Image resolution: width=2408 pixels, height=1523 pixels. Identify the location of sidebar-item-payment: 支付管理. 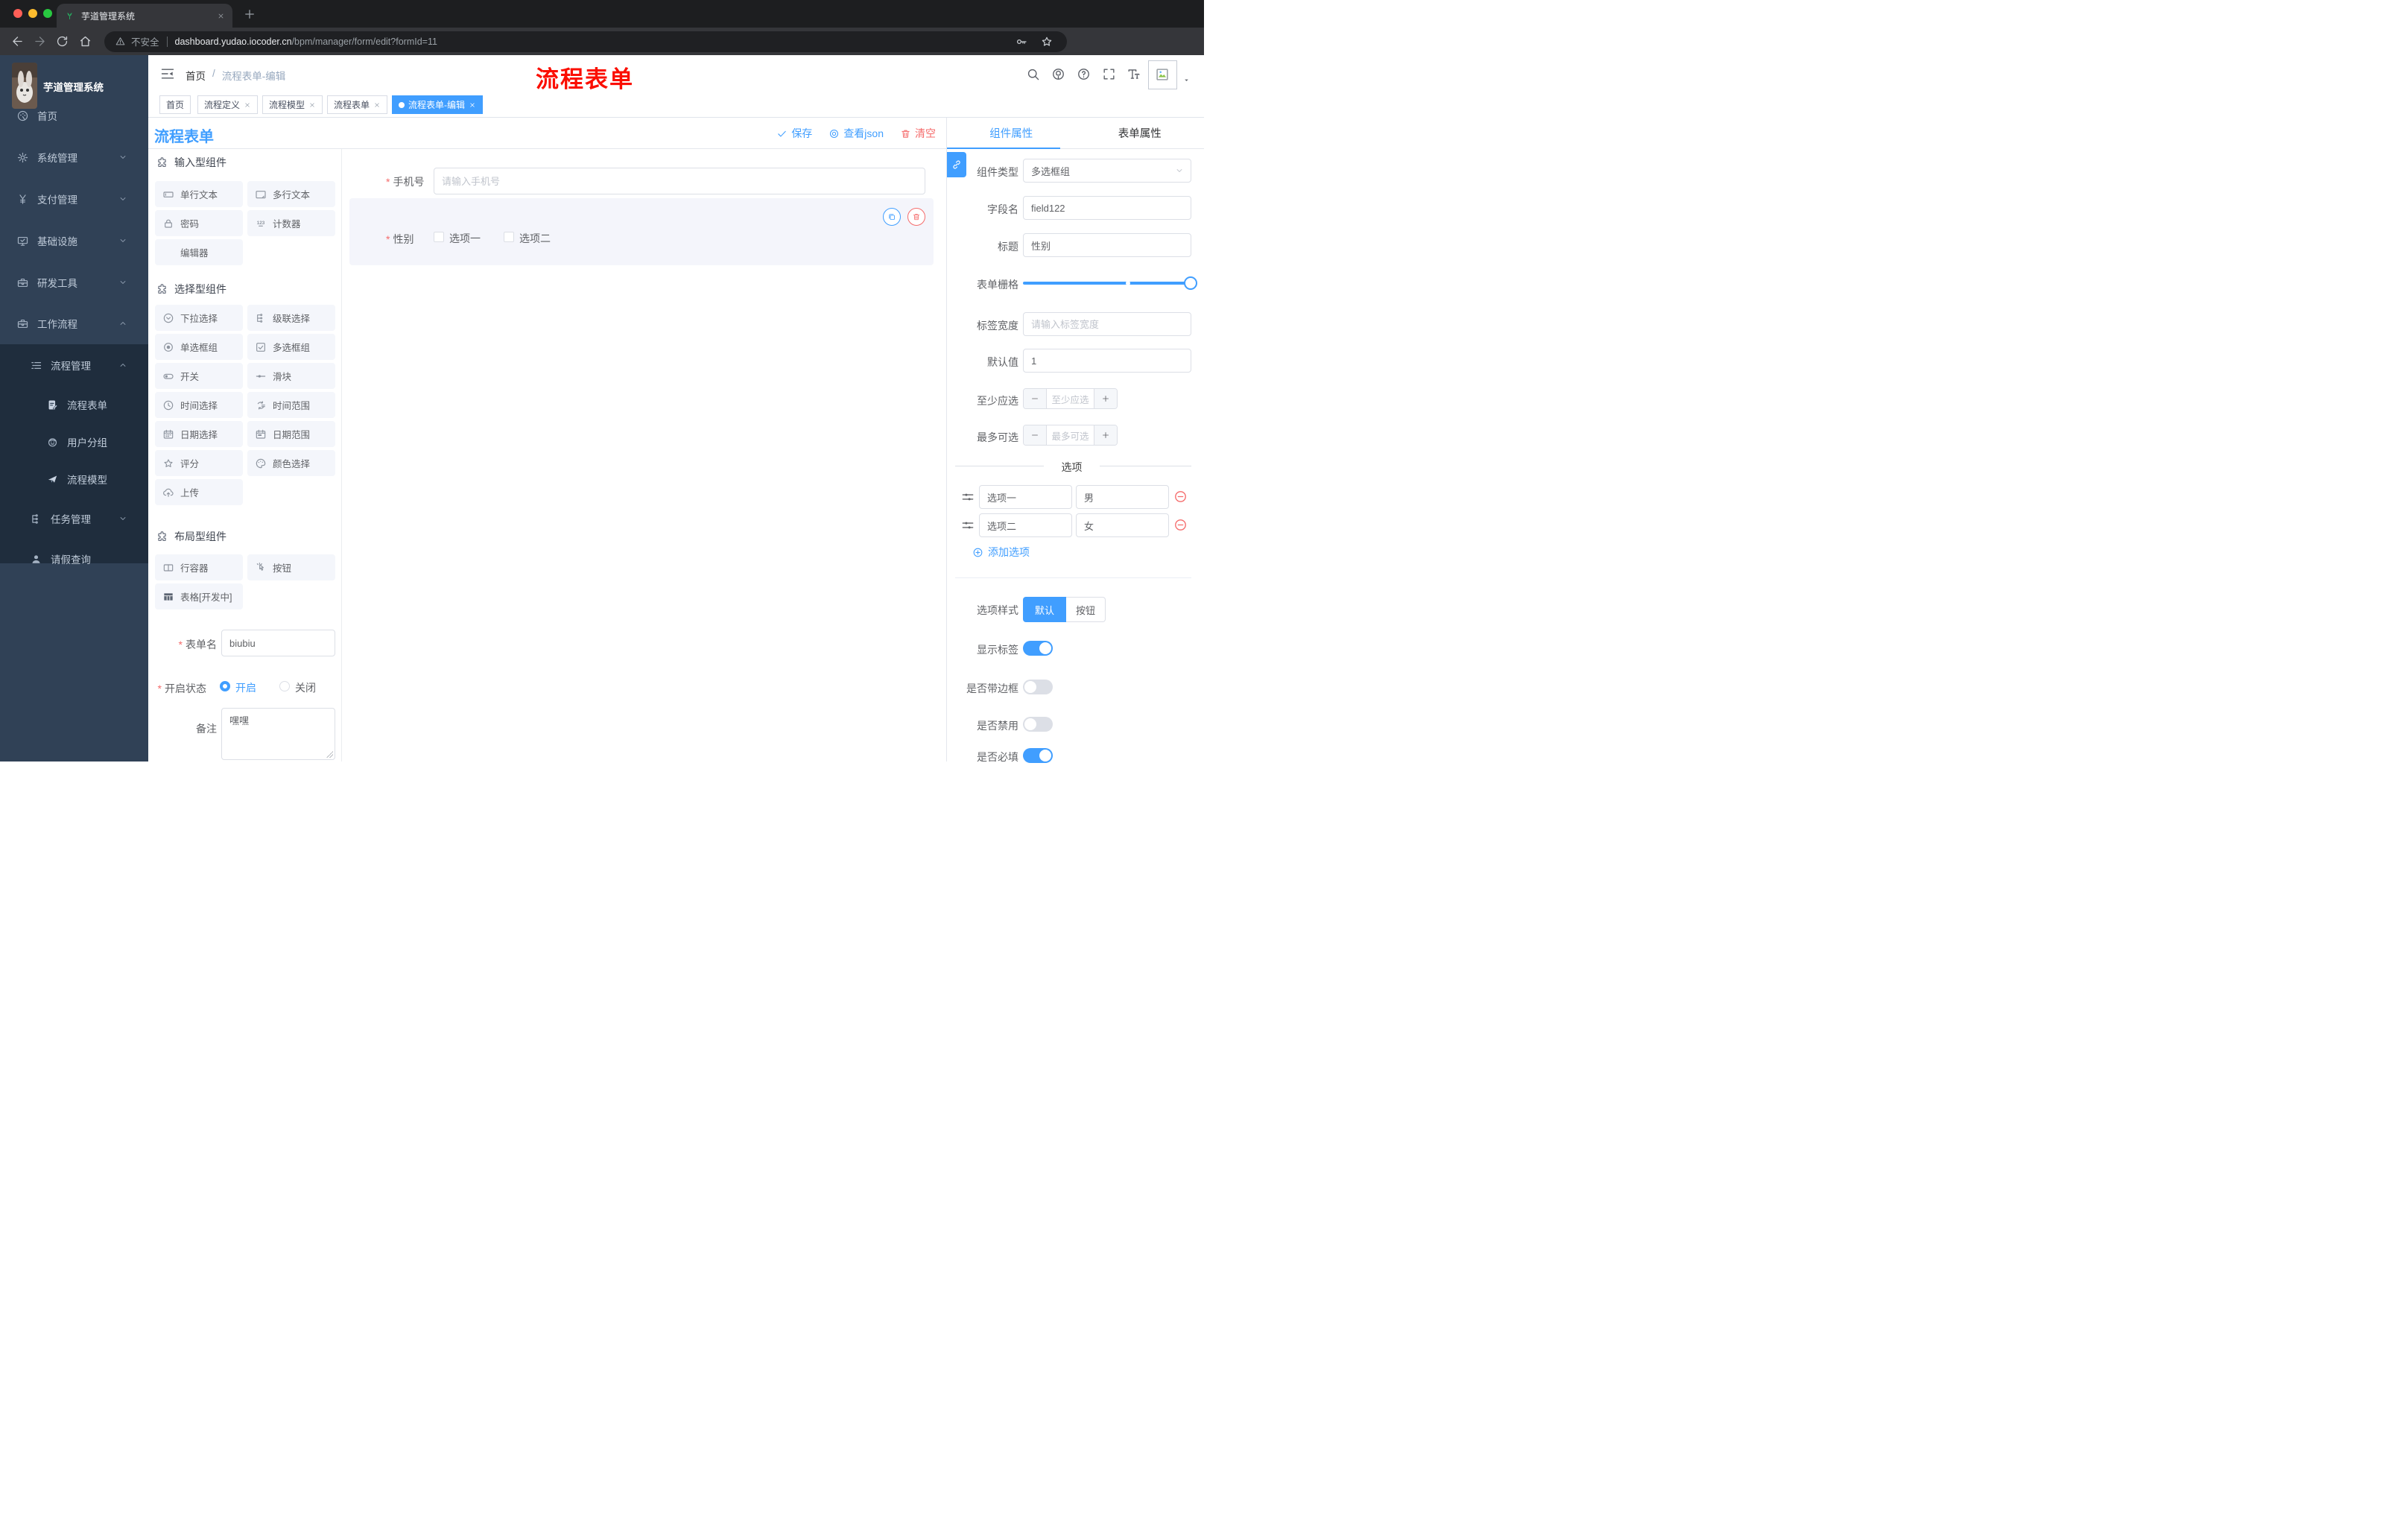
(74, 199).